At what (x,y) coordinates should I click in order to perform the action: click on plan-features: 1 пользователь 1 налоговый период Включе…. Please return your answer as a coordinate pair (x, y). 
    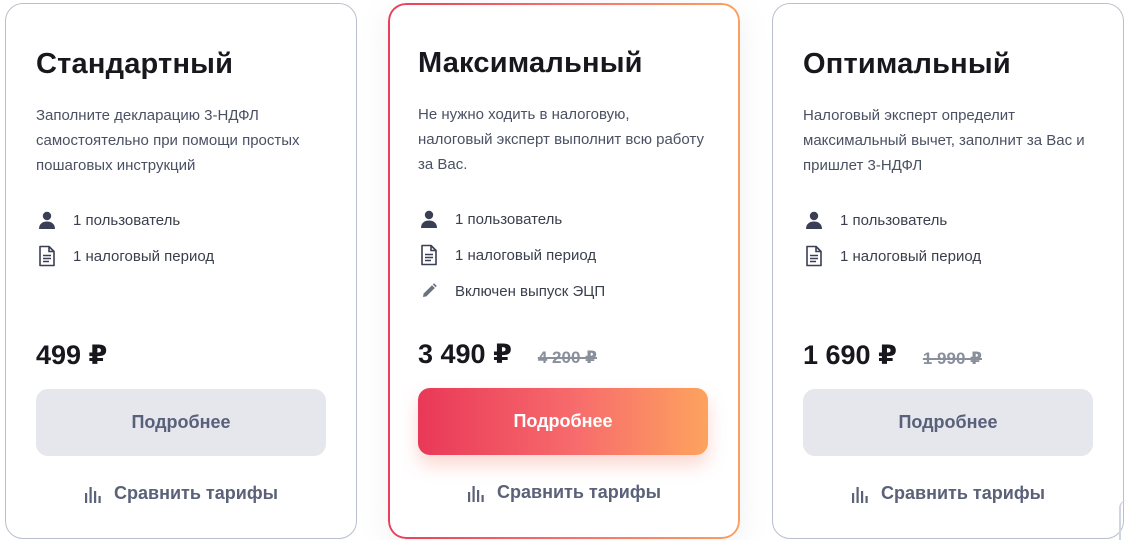
    Looking at the image, I should click on (511, 255).